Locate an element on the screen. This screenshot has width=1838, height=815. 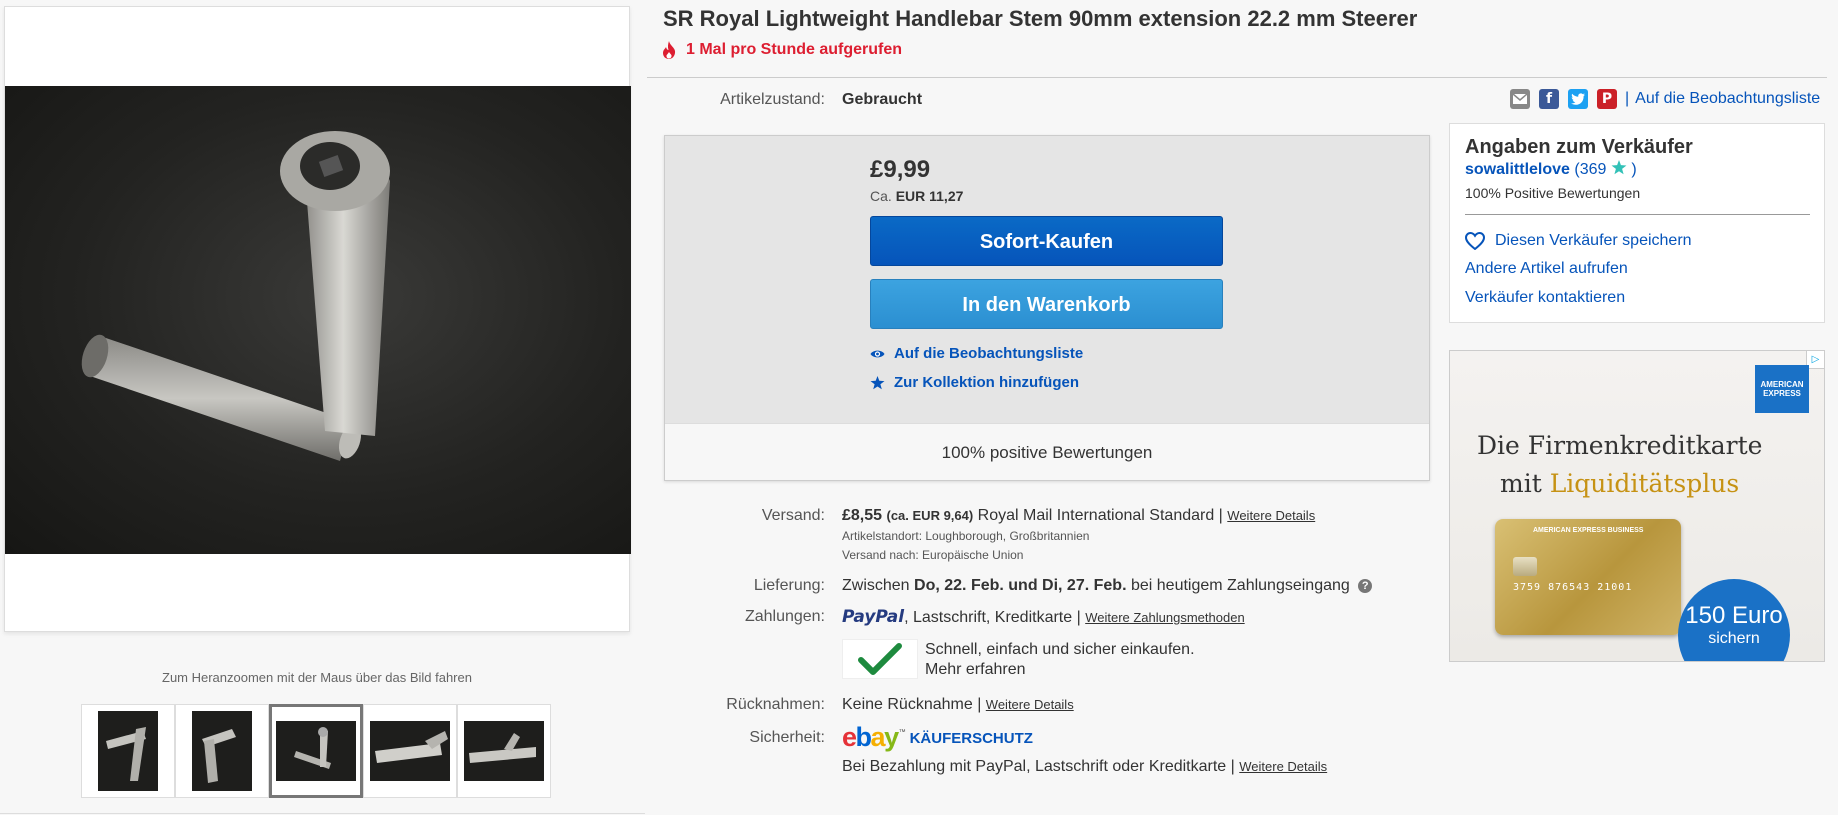
thumbnail-strip is located at coordinates (316, 751).